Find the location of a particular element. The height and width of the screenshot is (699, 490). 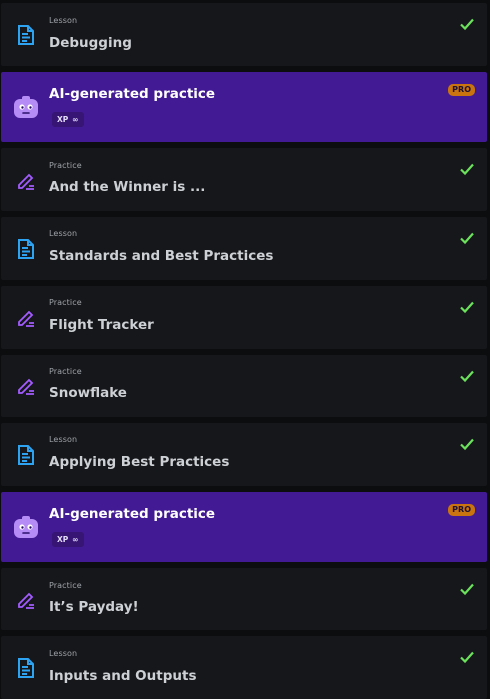

item-title: Debugging is located at coordinates (90, 43).